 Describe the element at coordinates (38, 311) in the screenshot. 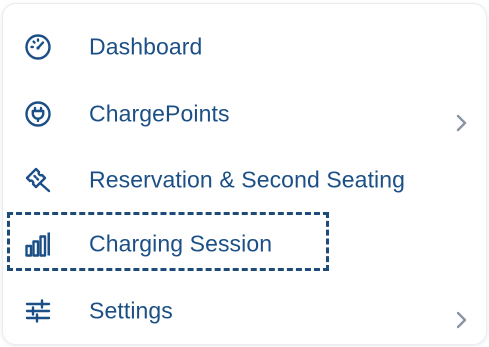

I see `sliders-icon` at that location.